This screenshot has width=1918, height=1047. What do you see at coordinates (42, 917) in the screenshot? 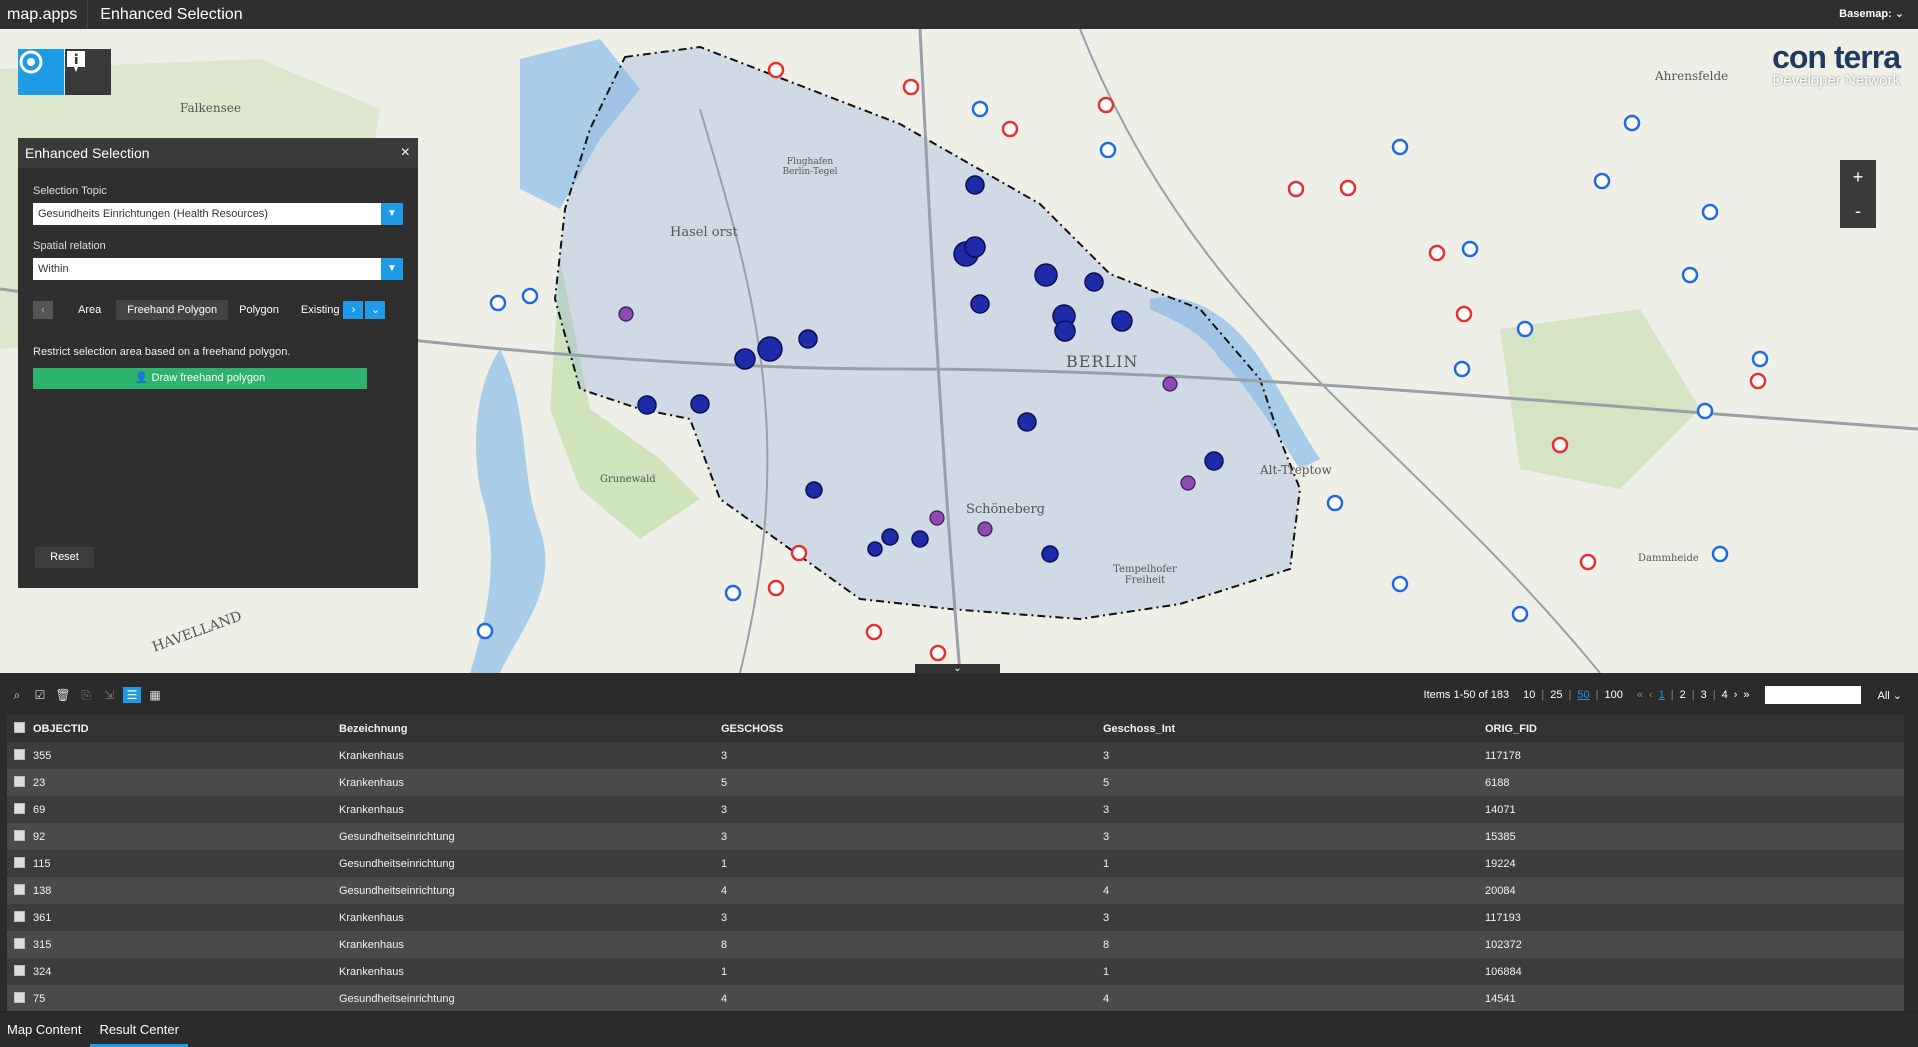
I see `cell-objectid: 361` at bounding box center [42, 917].